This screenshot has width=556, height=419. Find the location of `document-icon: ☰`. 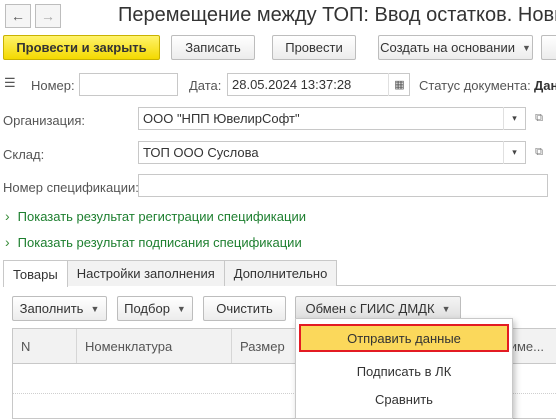

document-icon: ☰ is located at coordinates (10, 82).